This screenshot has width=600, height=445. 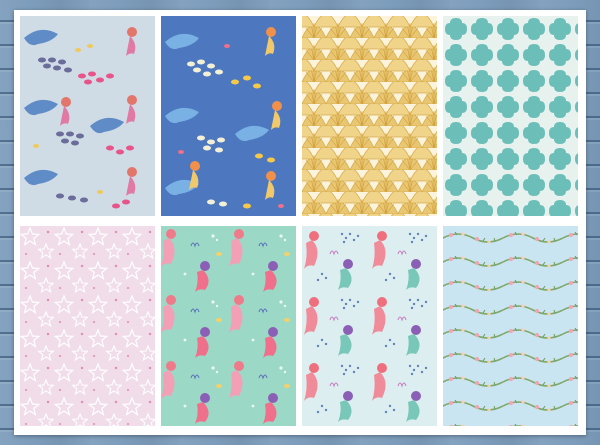 I want to click on seaweed-garland-icon, so click(x=510, y=326).